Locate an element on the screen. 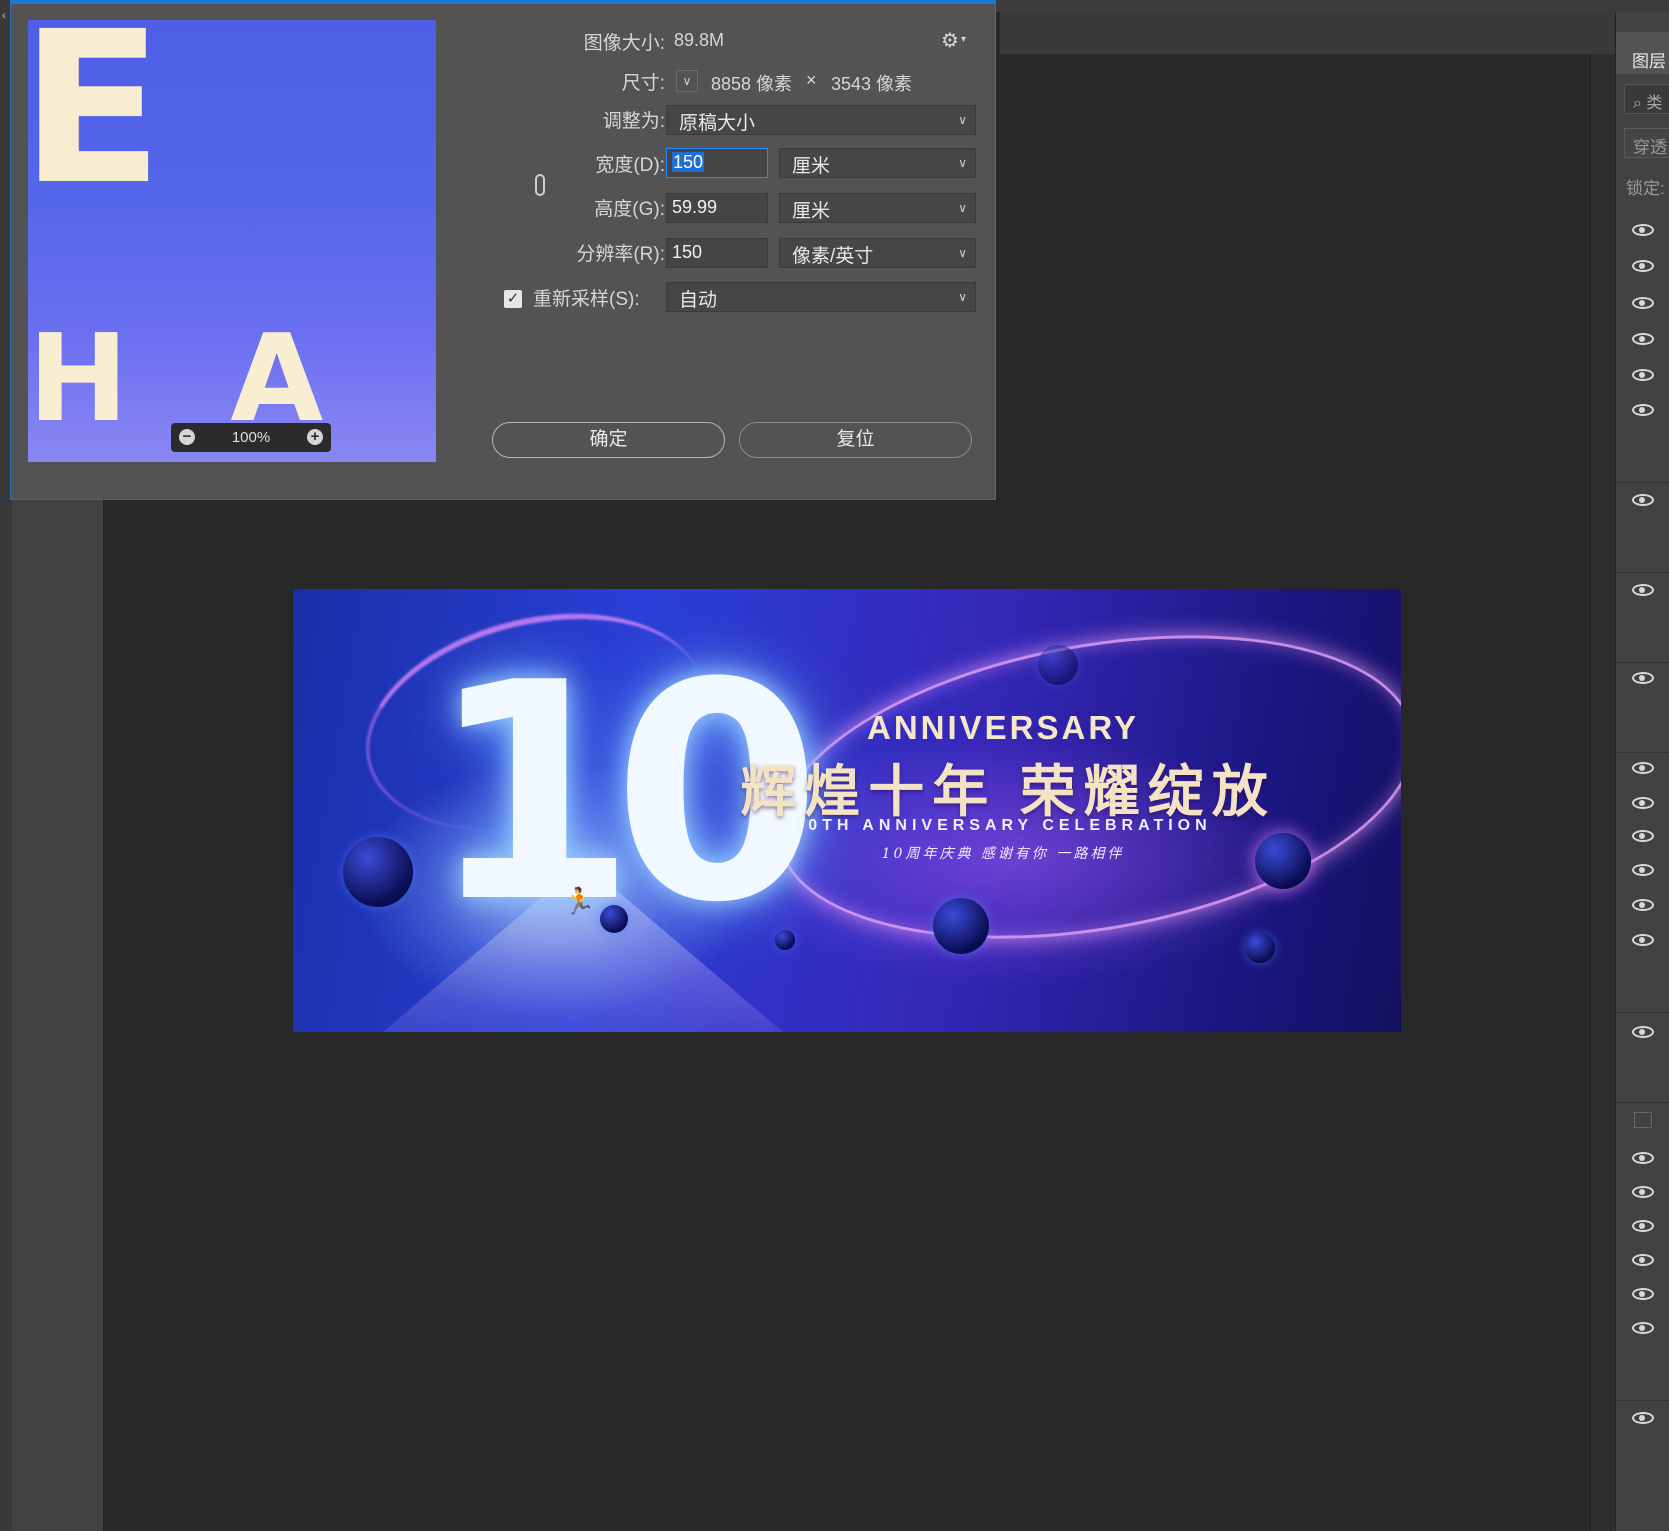 This screenshot has width=1669, height=1531. resolution-label: 分辨率(R): is located at coordinates (620, 254).